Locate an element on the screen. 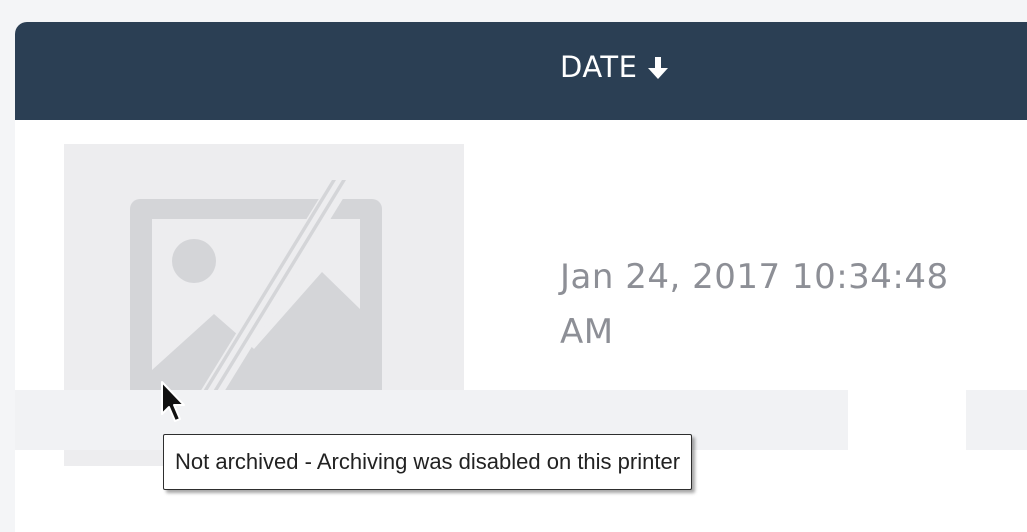 The height and width of the screenshot is (532, 1027). column-header-date: DATE is located at coordinates (614, 67).